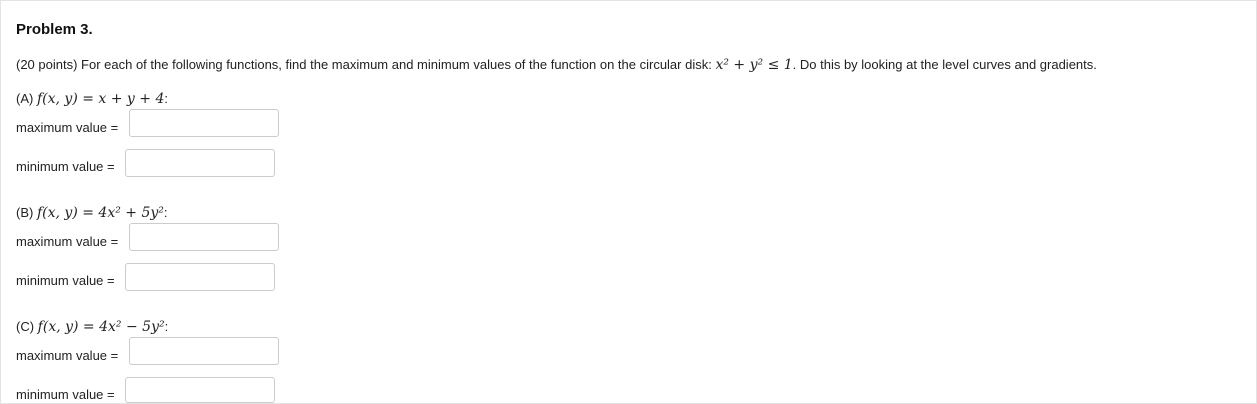  What do you see at coordinates (67, 127) in the screenshot?
I see `part-a-max-label: maximum value =` at bounding box center [67, 127].